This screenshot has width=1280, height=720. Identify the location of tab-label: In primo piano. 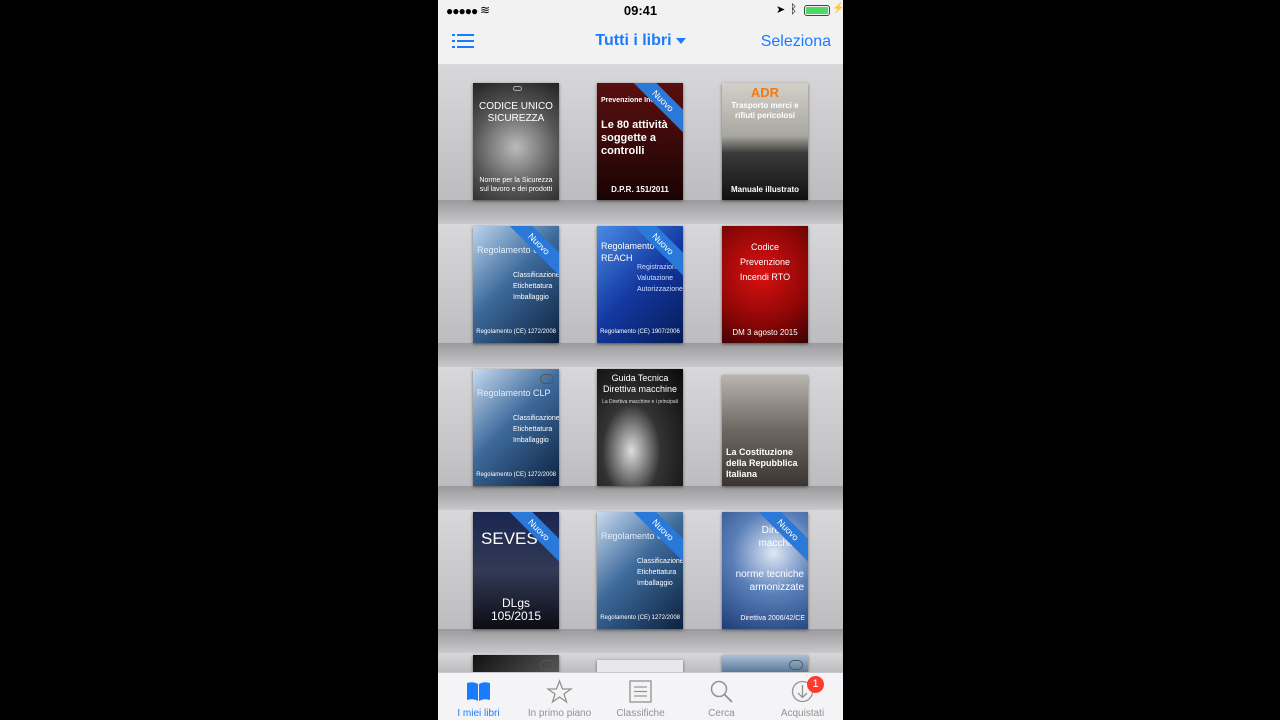
(559, 713).